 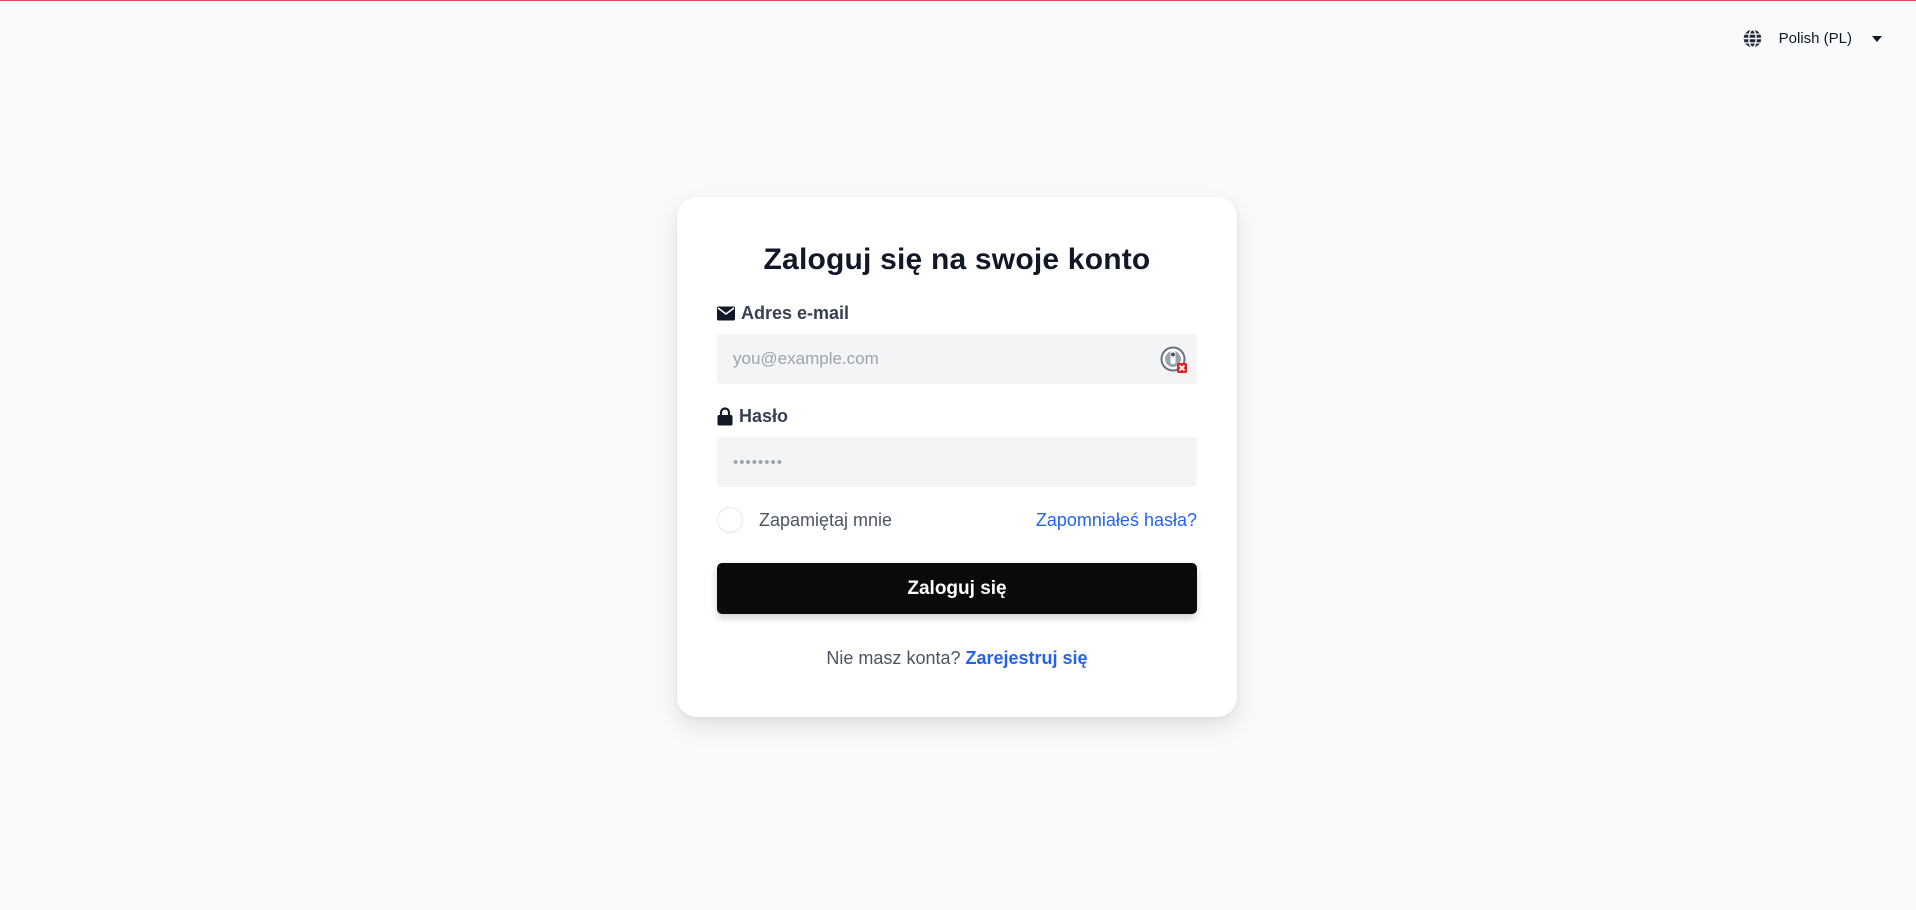 I want to click on forgot-password-link: Zapomniałeś hasła?, so click(x=1116, y=520).